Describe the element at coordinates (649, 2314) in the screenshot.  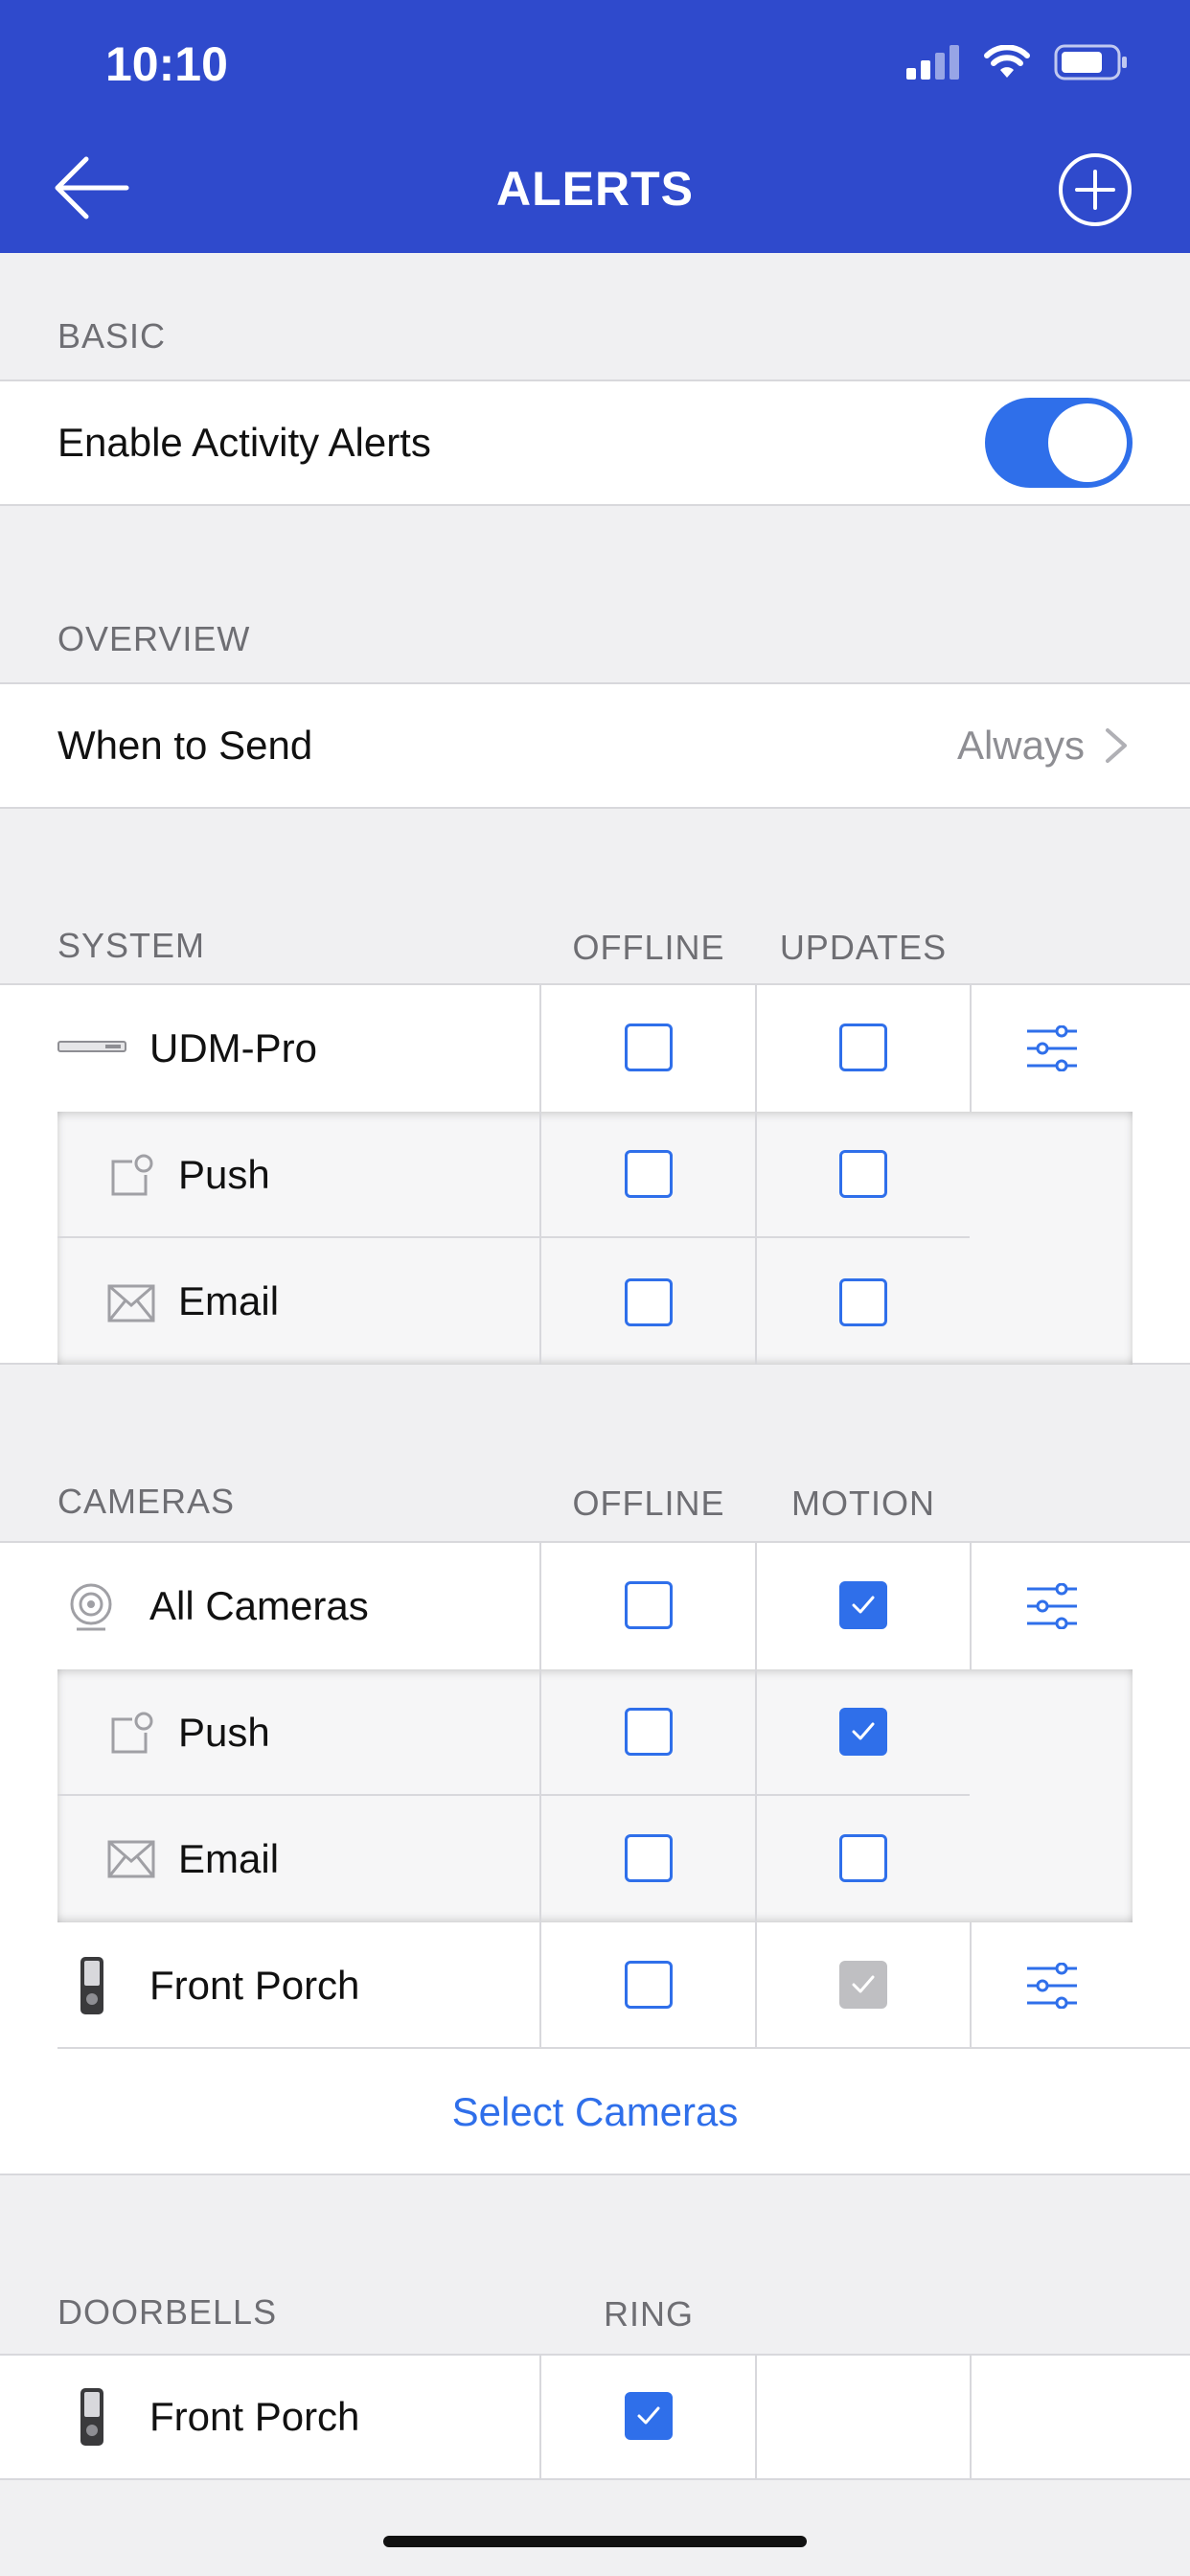
I see `column-label-ring: RING` at that location.